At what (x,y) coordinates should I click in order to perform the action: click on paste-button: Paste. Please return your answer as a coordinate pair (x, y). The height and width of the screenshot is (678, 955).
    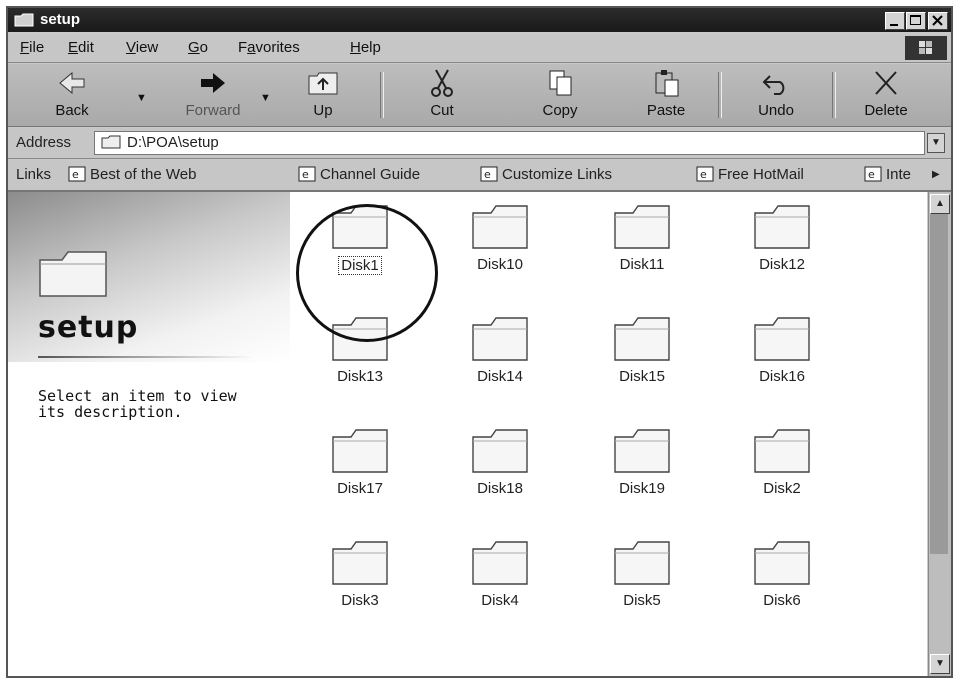
    Looking at the image, I should click on (666, 93).